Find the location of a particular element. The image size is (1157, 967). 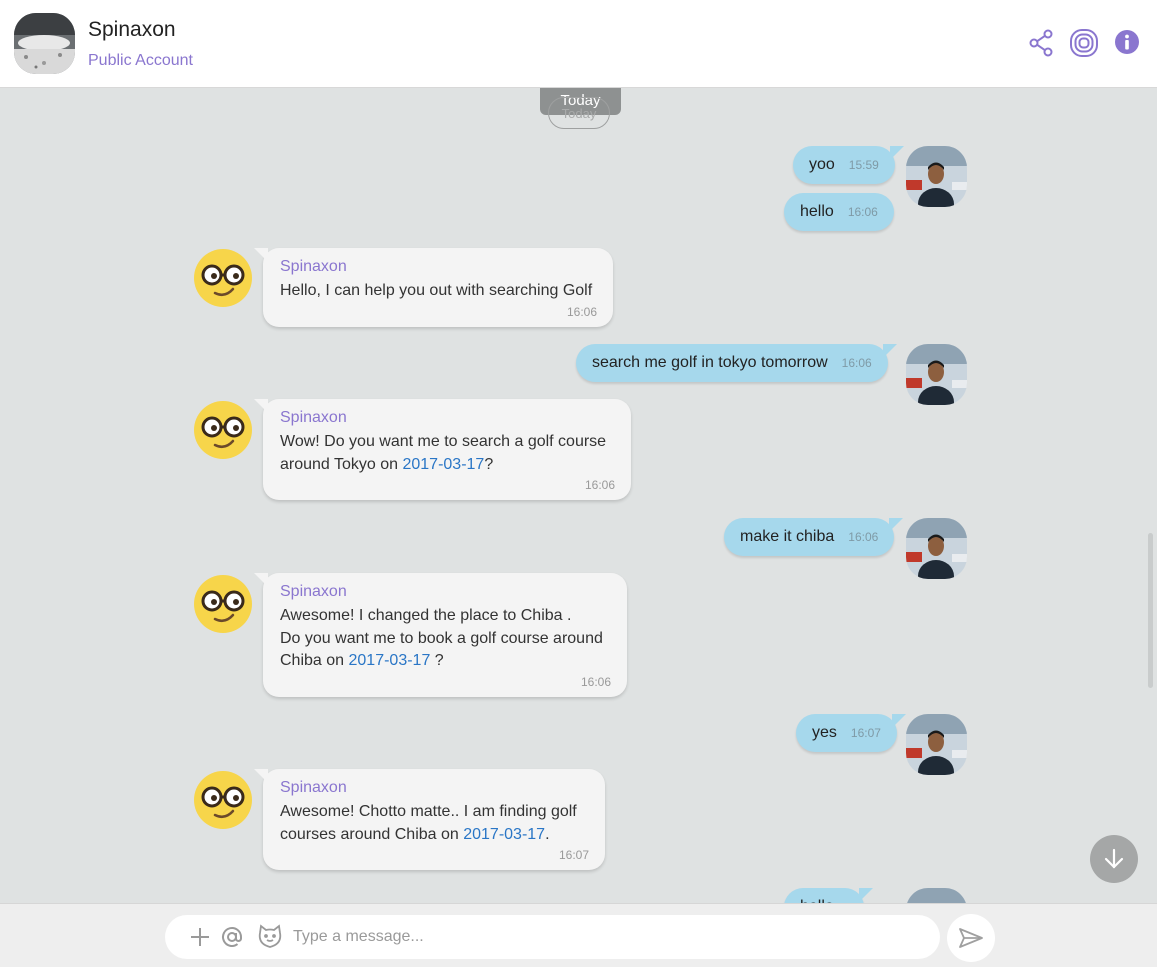

message-text: hello is located at coordinates (817, 211).